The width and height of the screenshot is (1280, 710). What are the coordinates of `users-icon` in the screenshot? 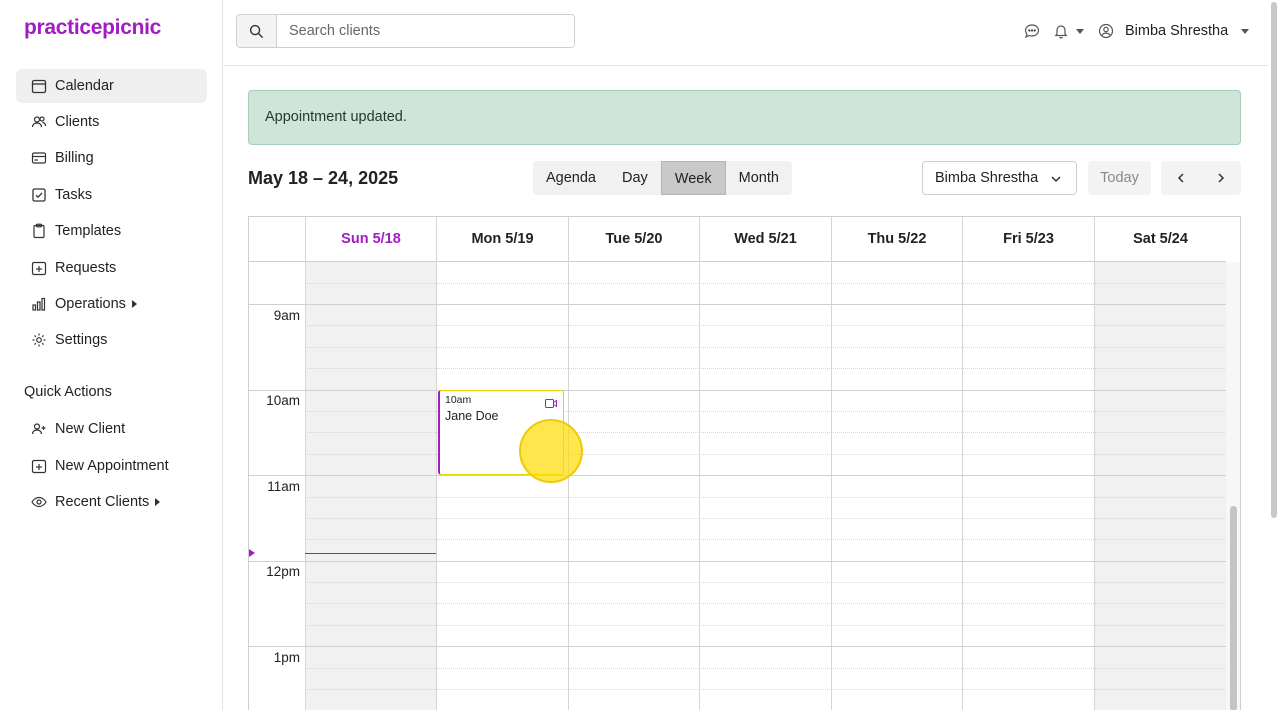 It's located at (39, 122).